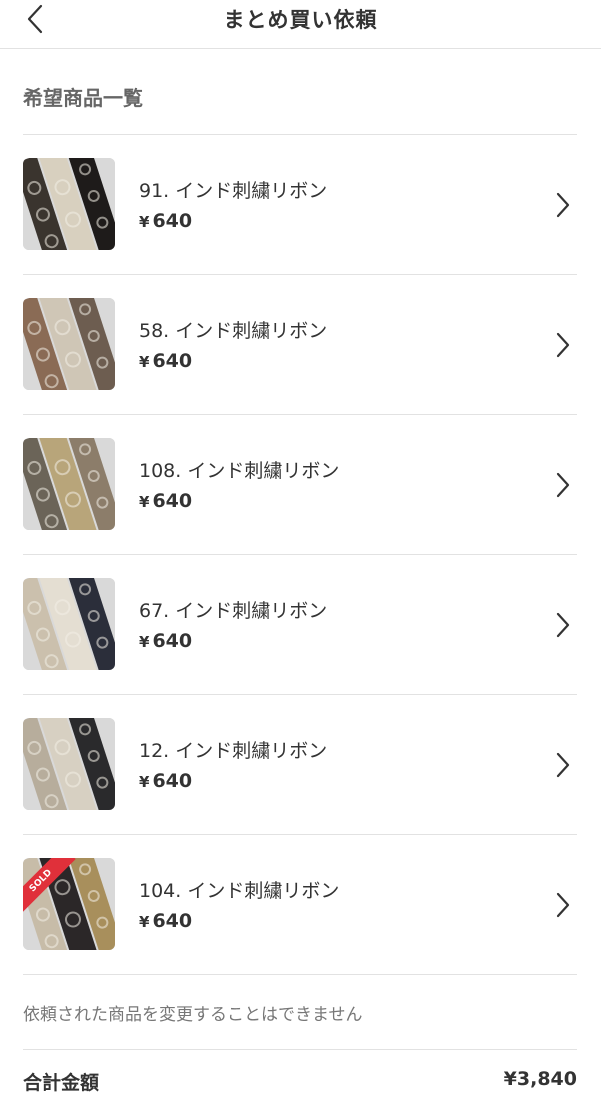  I want to click on app-header: まとめ買い依頼, so click(300, 24).